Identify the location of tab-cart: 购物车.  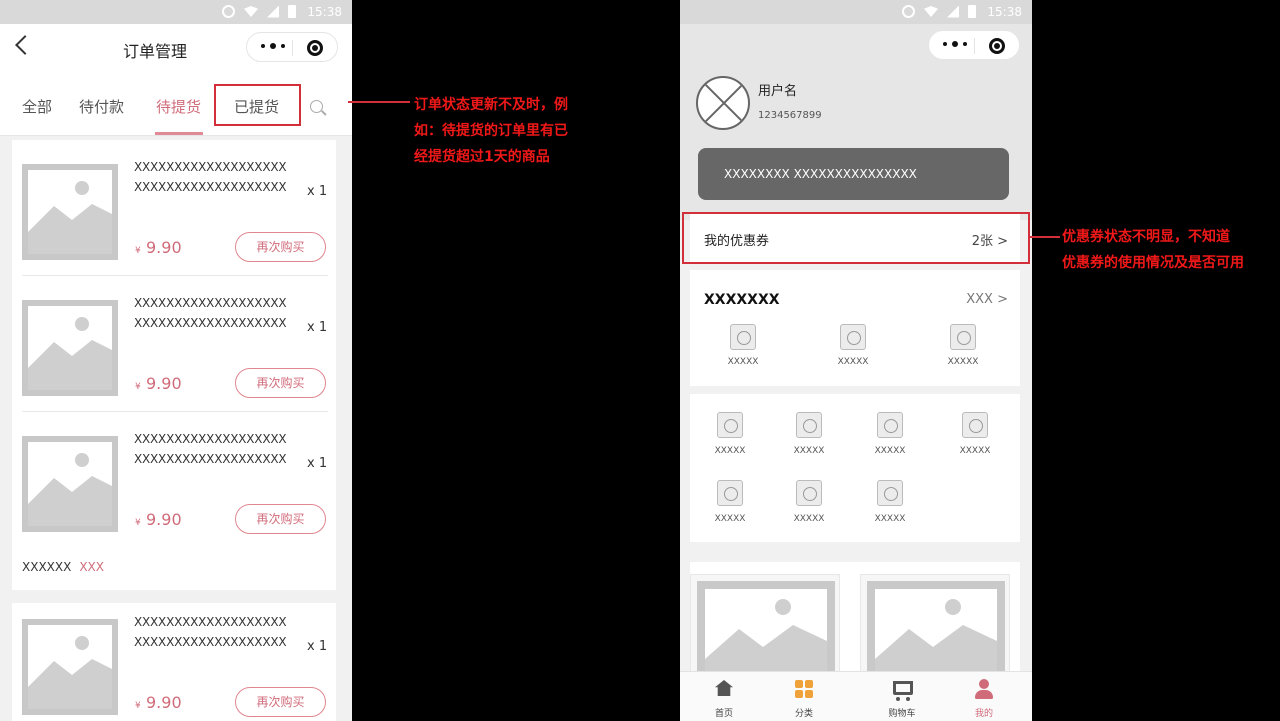
(902, 696).